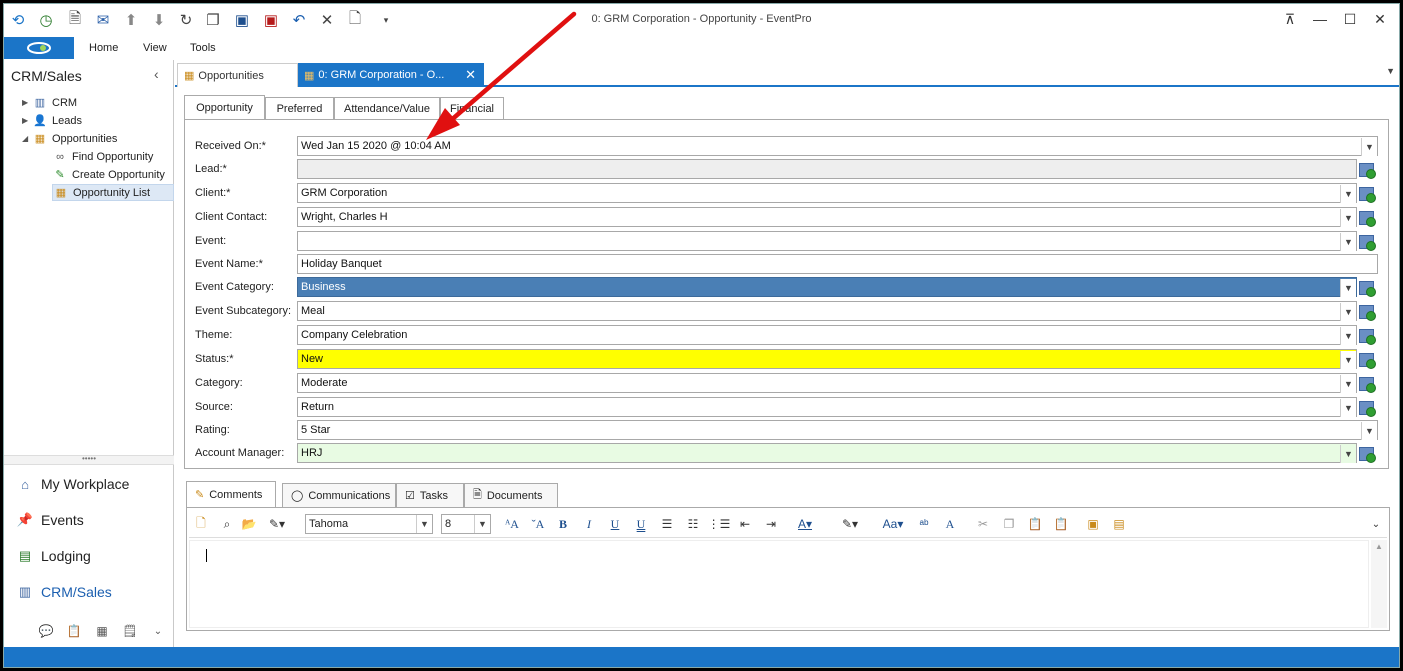  What do you see at coordinates (563, 524) in the screenshot?
I see `bold-icon: B` at bounding box center [563, 524].